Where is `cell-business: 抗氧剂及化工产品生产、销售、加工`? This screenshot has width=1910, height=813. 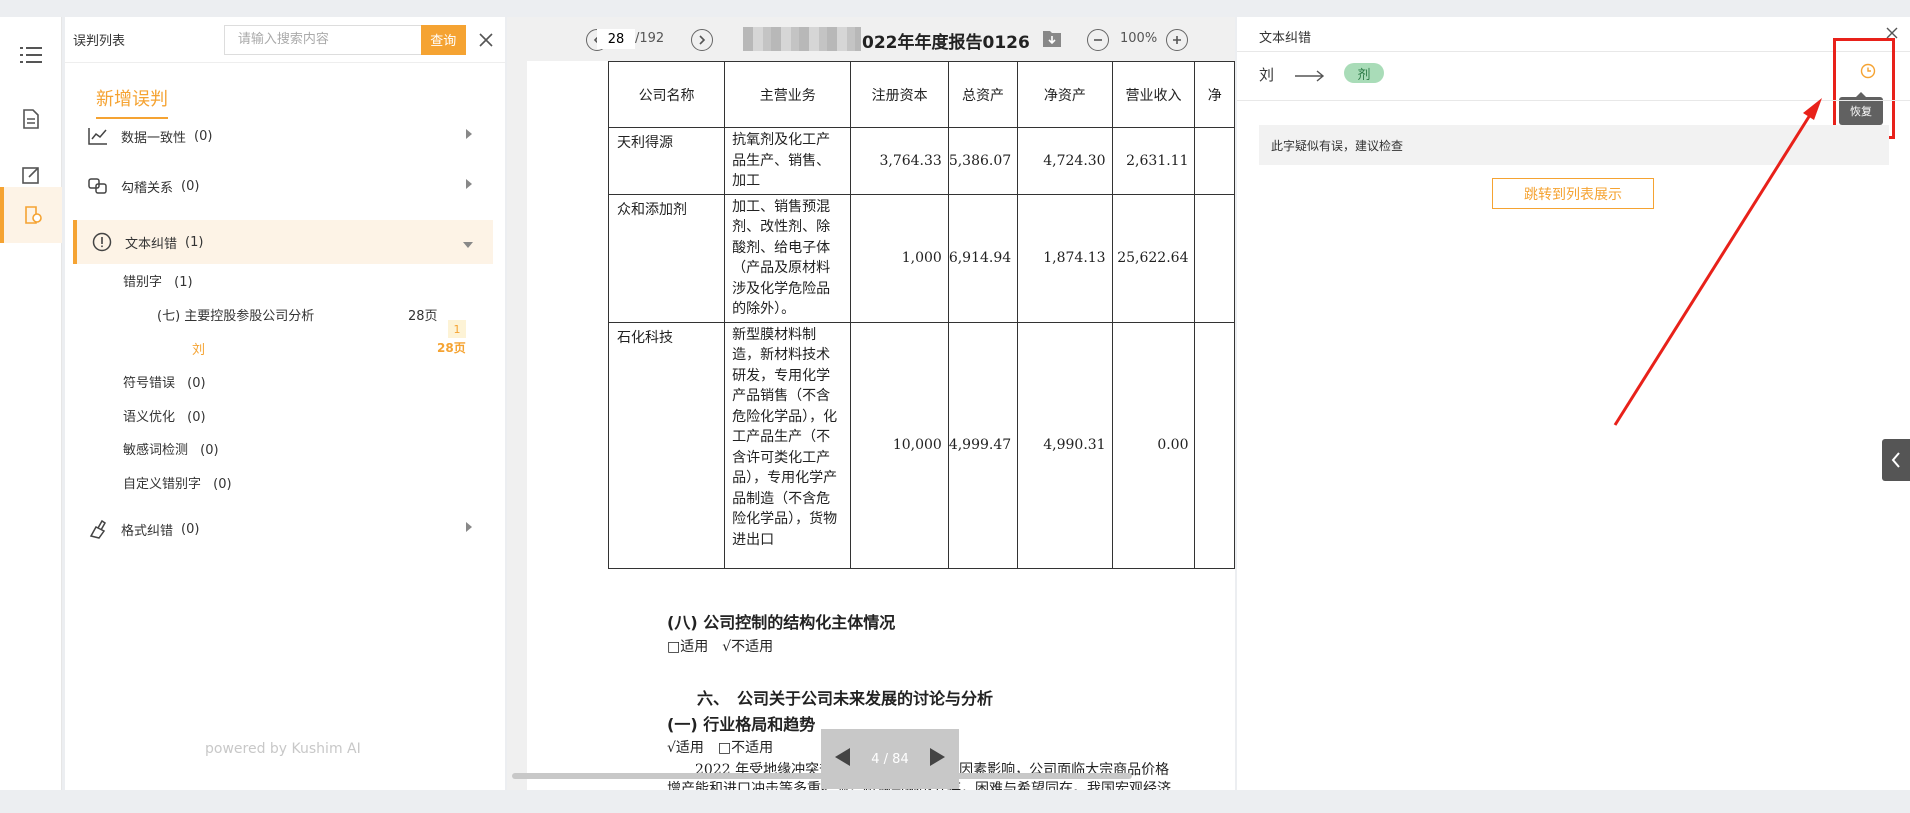 cell-business: 抗氧剂及化工产品生产、销售、加工 is located at coordinates (788, 161).